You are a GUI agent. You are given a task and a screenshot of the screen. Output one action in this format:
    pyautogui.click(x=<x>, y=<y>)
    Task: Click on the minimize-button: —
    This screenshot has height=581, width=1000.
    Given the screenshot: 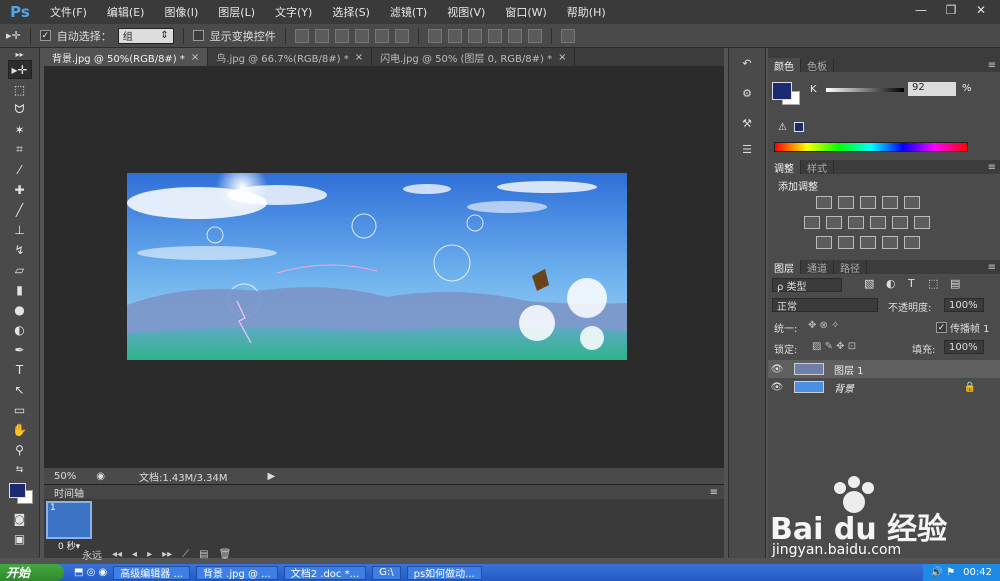 What is the action you would take?
    pyautogui.click(x=921, y=10)
    